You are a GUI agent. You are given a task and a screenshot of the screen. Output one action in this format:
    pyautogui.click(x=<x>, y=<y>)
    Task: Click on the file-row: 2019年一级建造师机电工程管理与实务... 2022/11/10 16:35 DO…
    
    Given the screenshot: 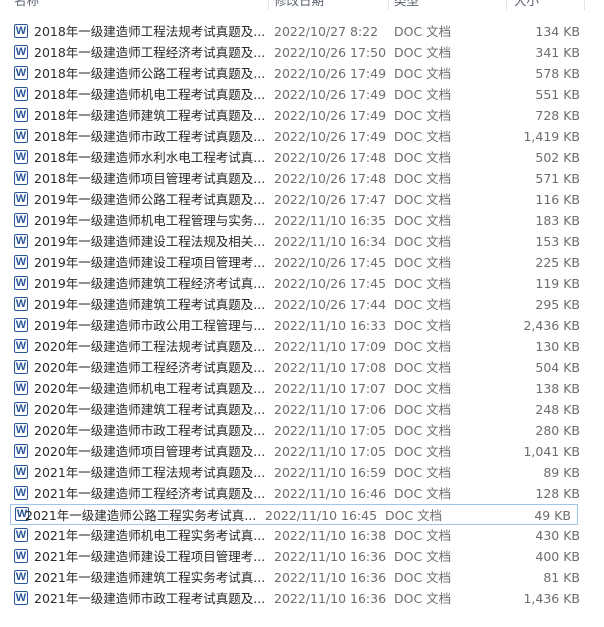 What is the action you would take?
    pyautogui.click(x=302, y=220)
    